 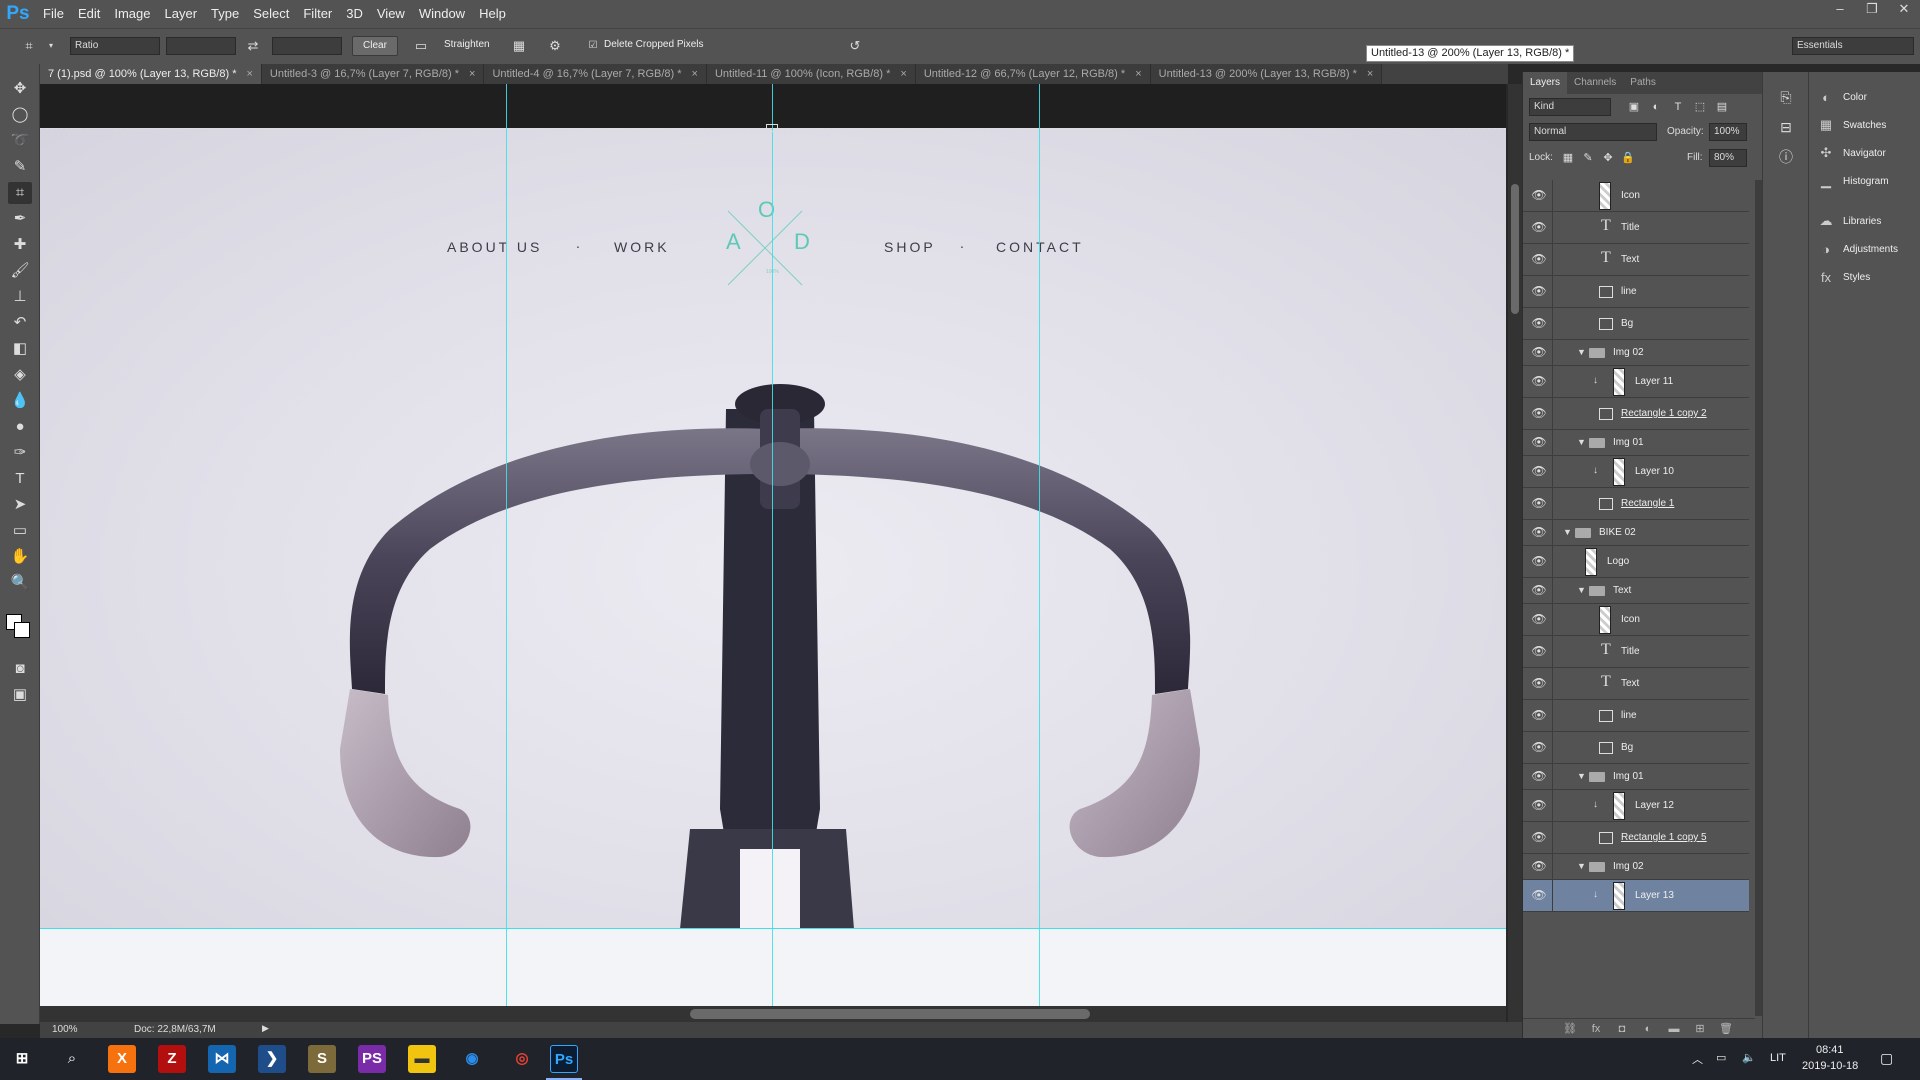 I want to click on layer-name: Bg, so click(x=1627, y=747).